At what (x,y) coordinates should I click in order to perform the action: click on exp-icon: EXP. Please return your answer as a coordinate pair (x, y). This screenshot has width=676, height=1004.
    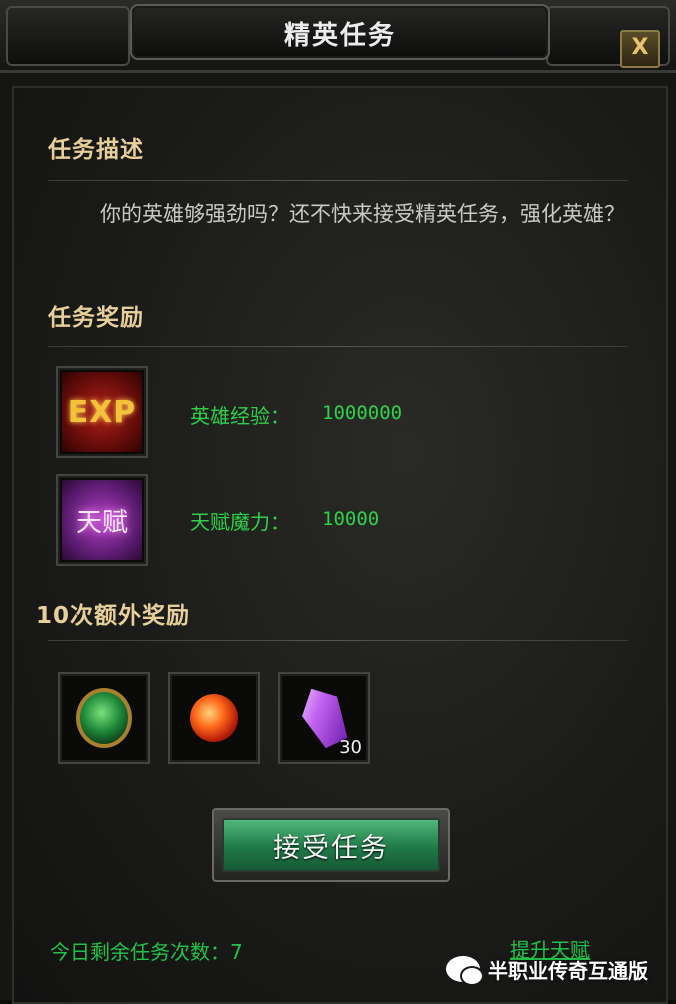
    Looking at the image, I should click on (102, 412).